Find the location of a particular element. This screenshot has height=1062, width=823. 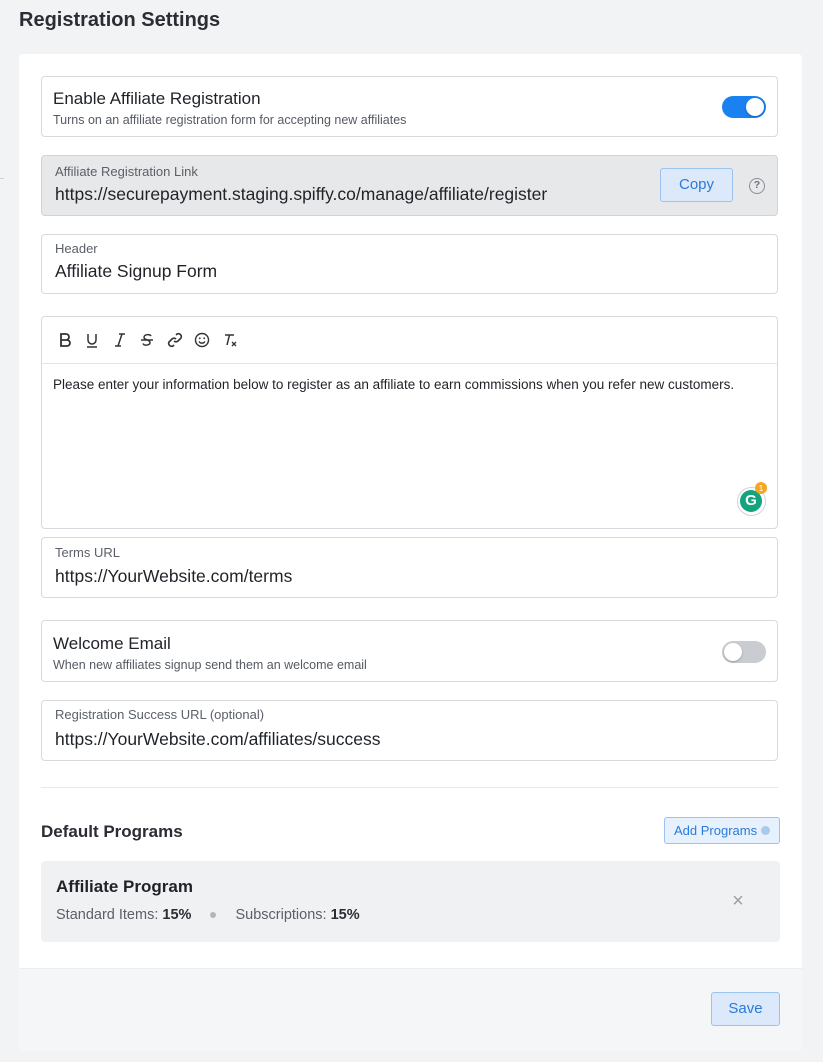

standard-items-value: 15% is located at coordinates (177, 915).